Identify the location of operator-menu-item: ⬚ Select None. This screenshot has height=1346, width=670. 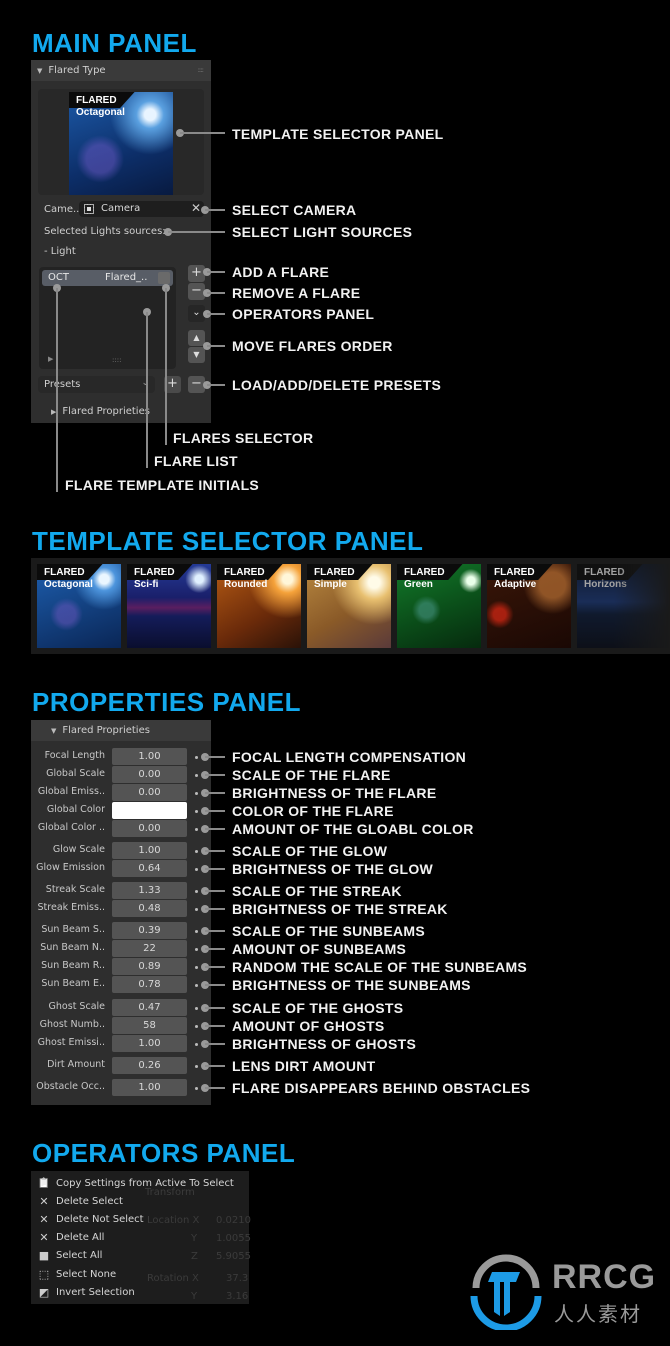
(76, 1274).